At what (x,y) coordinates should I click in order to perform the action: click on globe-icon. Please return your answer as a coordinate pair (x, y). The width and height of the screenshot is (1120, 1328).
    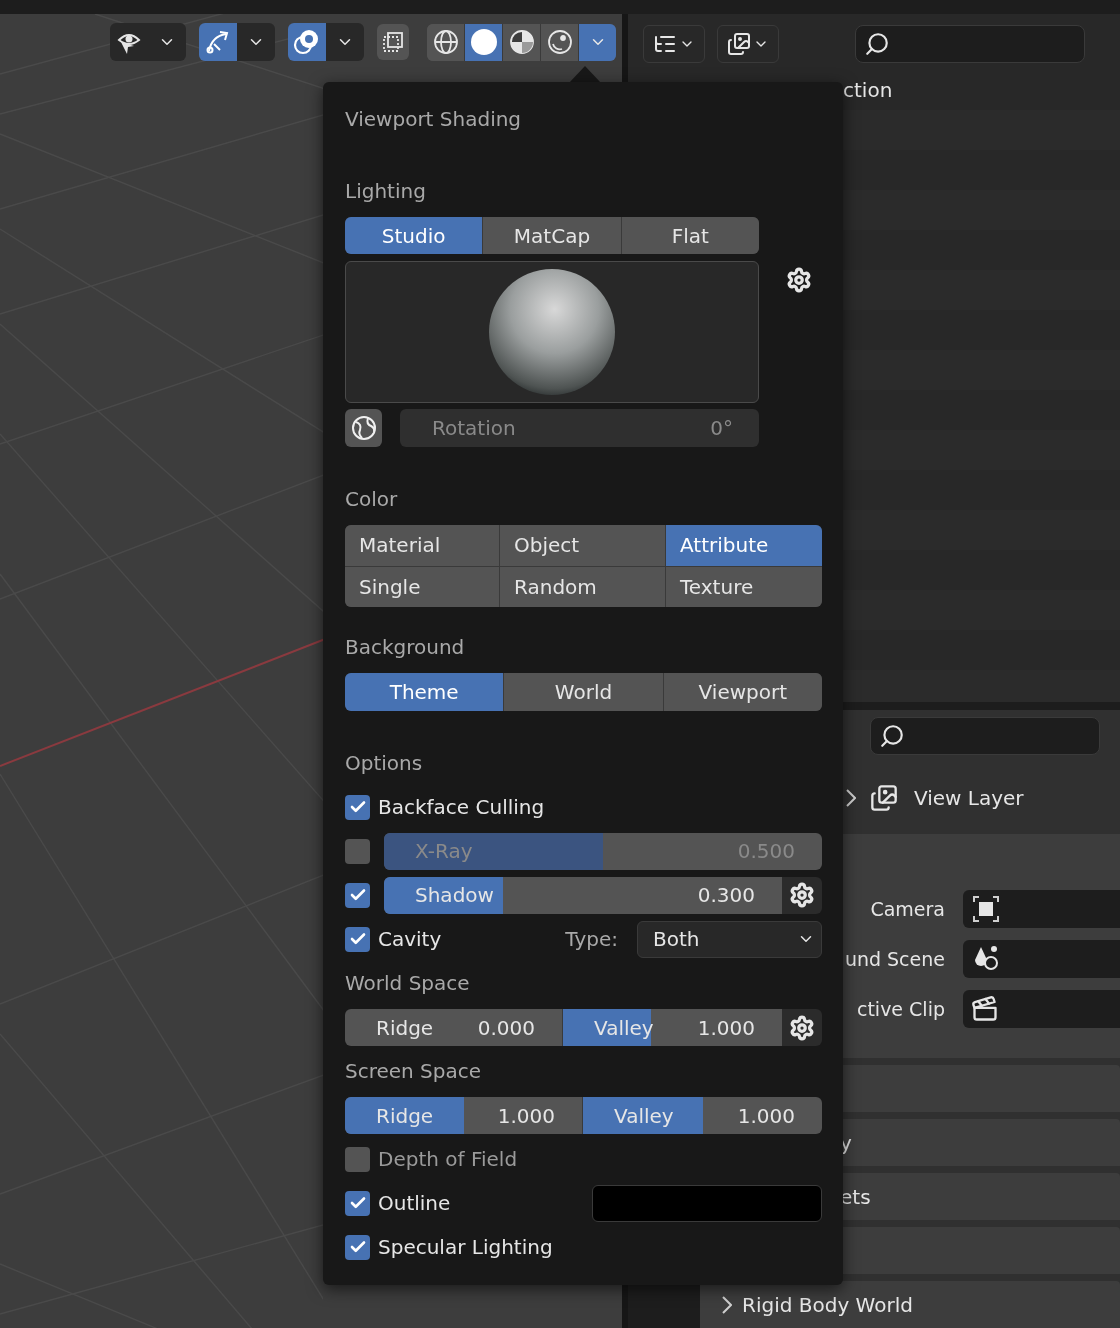
    Looking at the image, I should click on (363, 428).